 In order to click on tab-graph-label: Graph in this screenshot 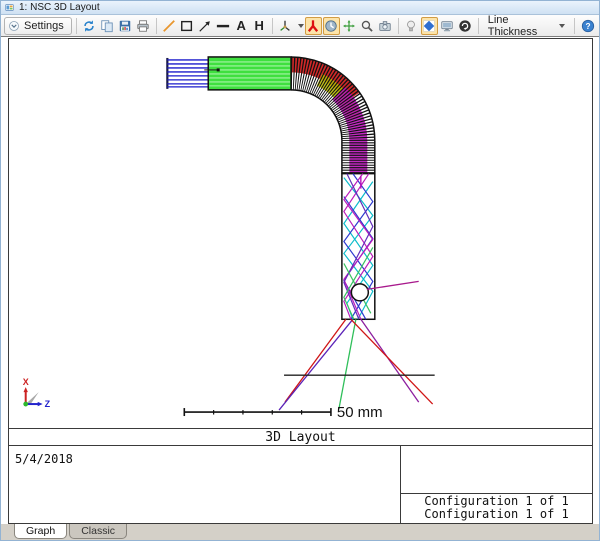, I will do `click(41, 531)`.